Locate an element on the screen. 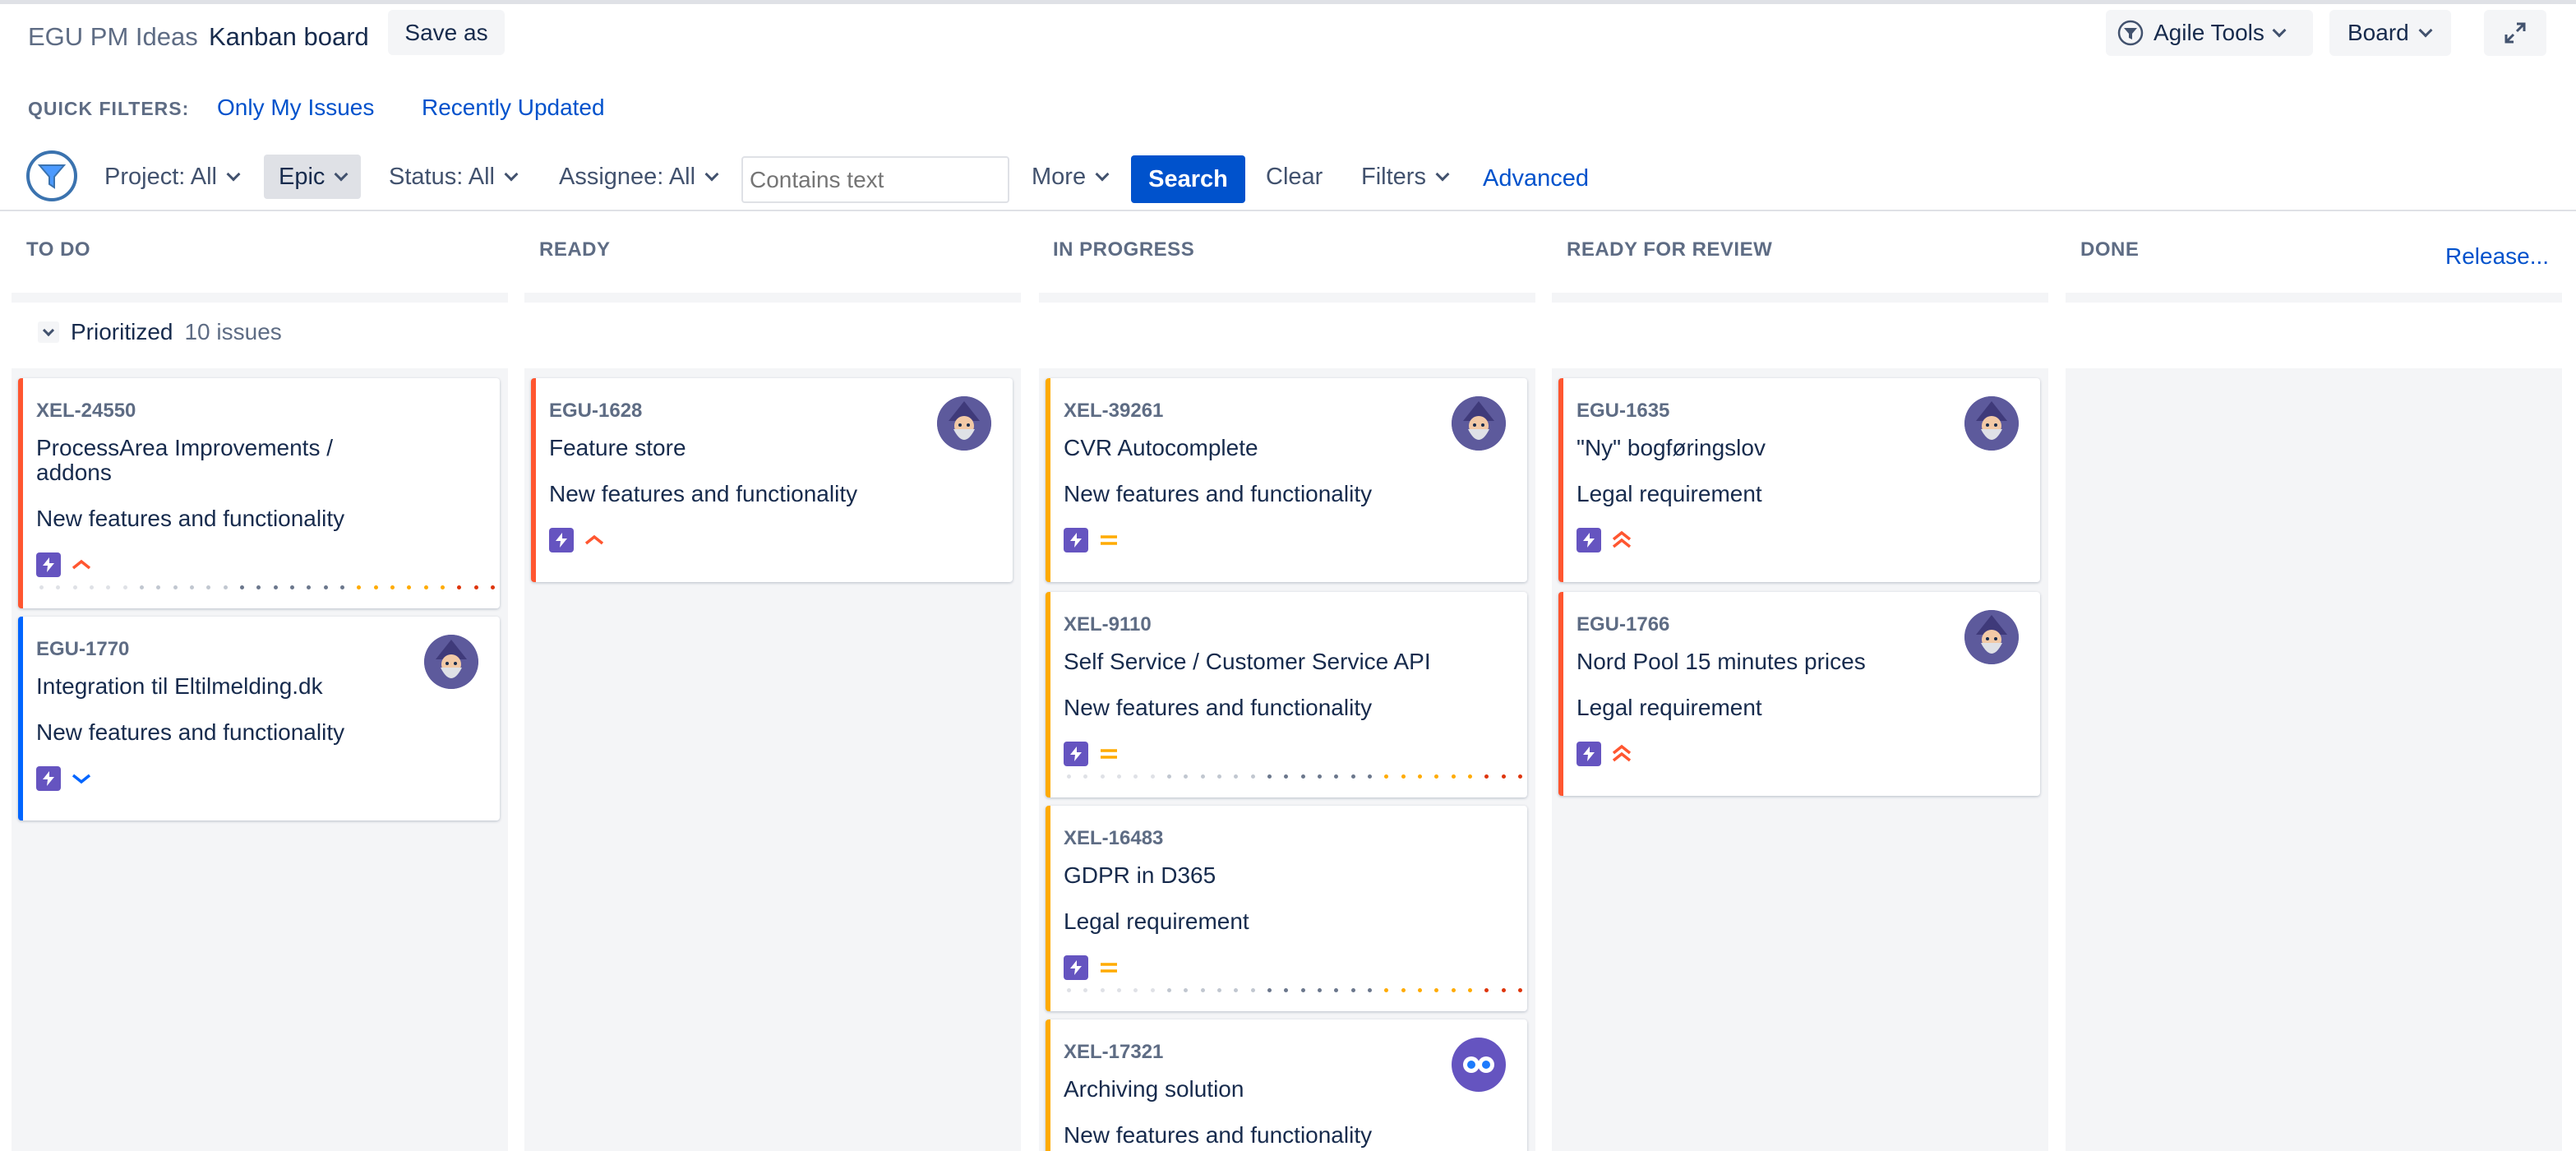 The height and width of the screenshot is (1151, 2576). board-menu-button: Board is located at coordinates (2390, 33).